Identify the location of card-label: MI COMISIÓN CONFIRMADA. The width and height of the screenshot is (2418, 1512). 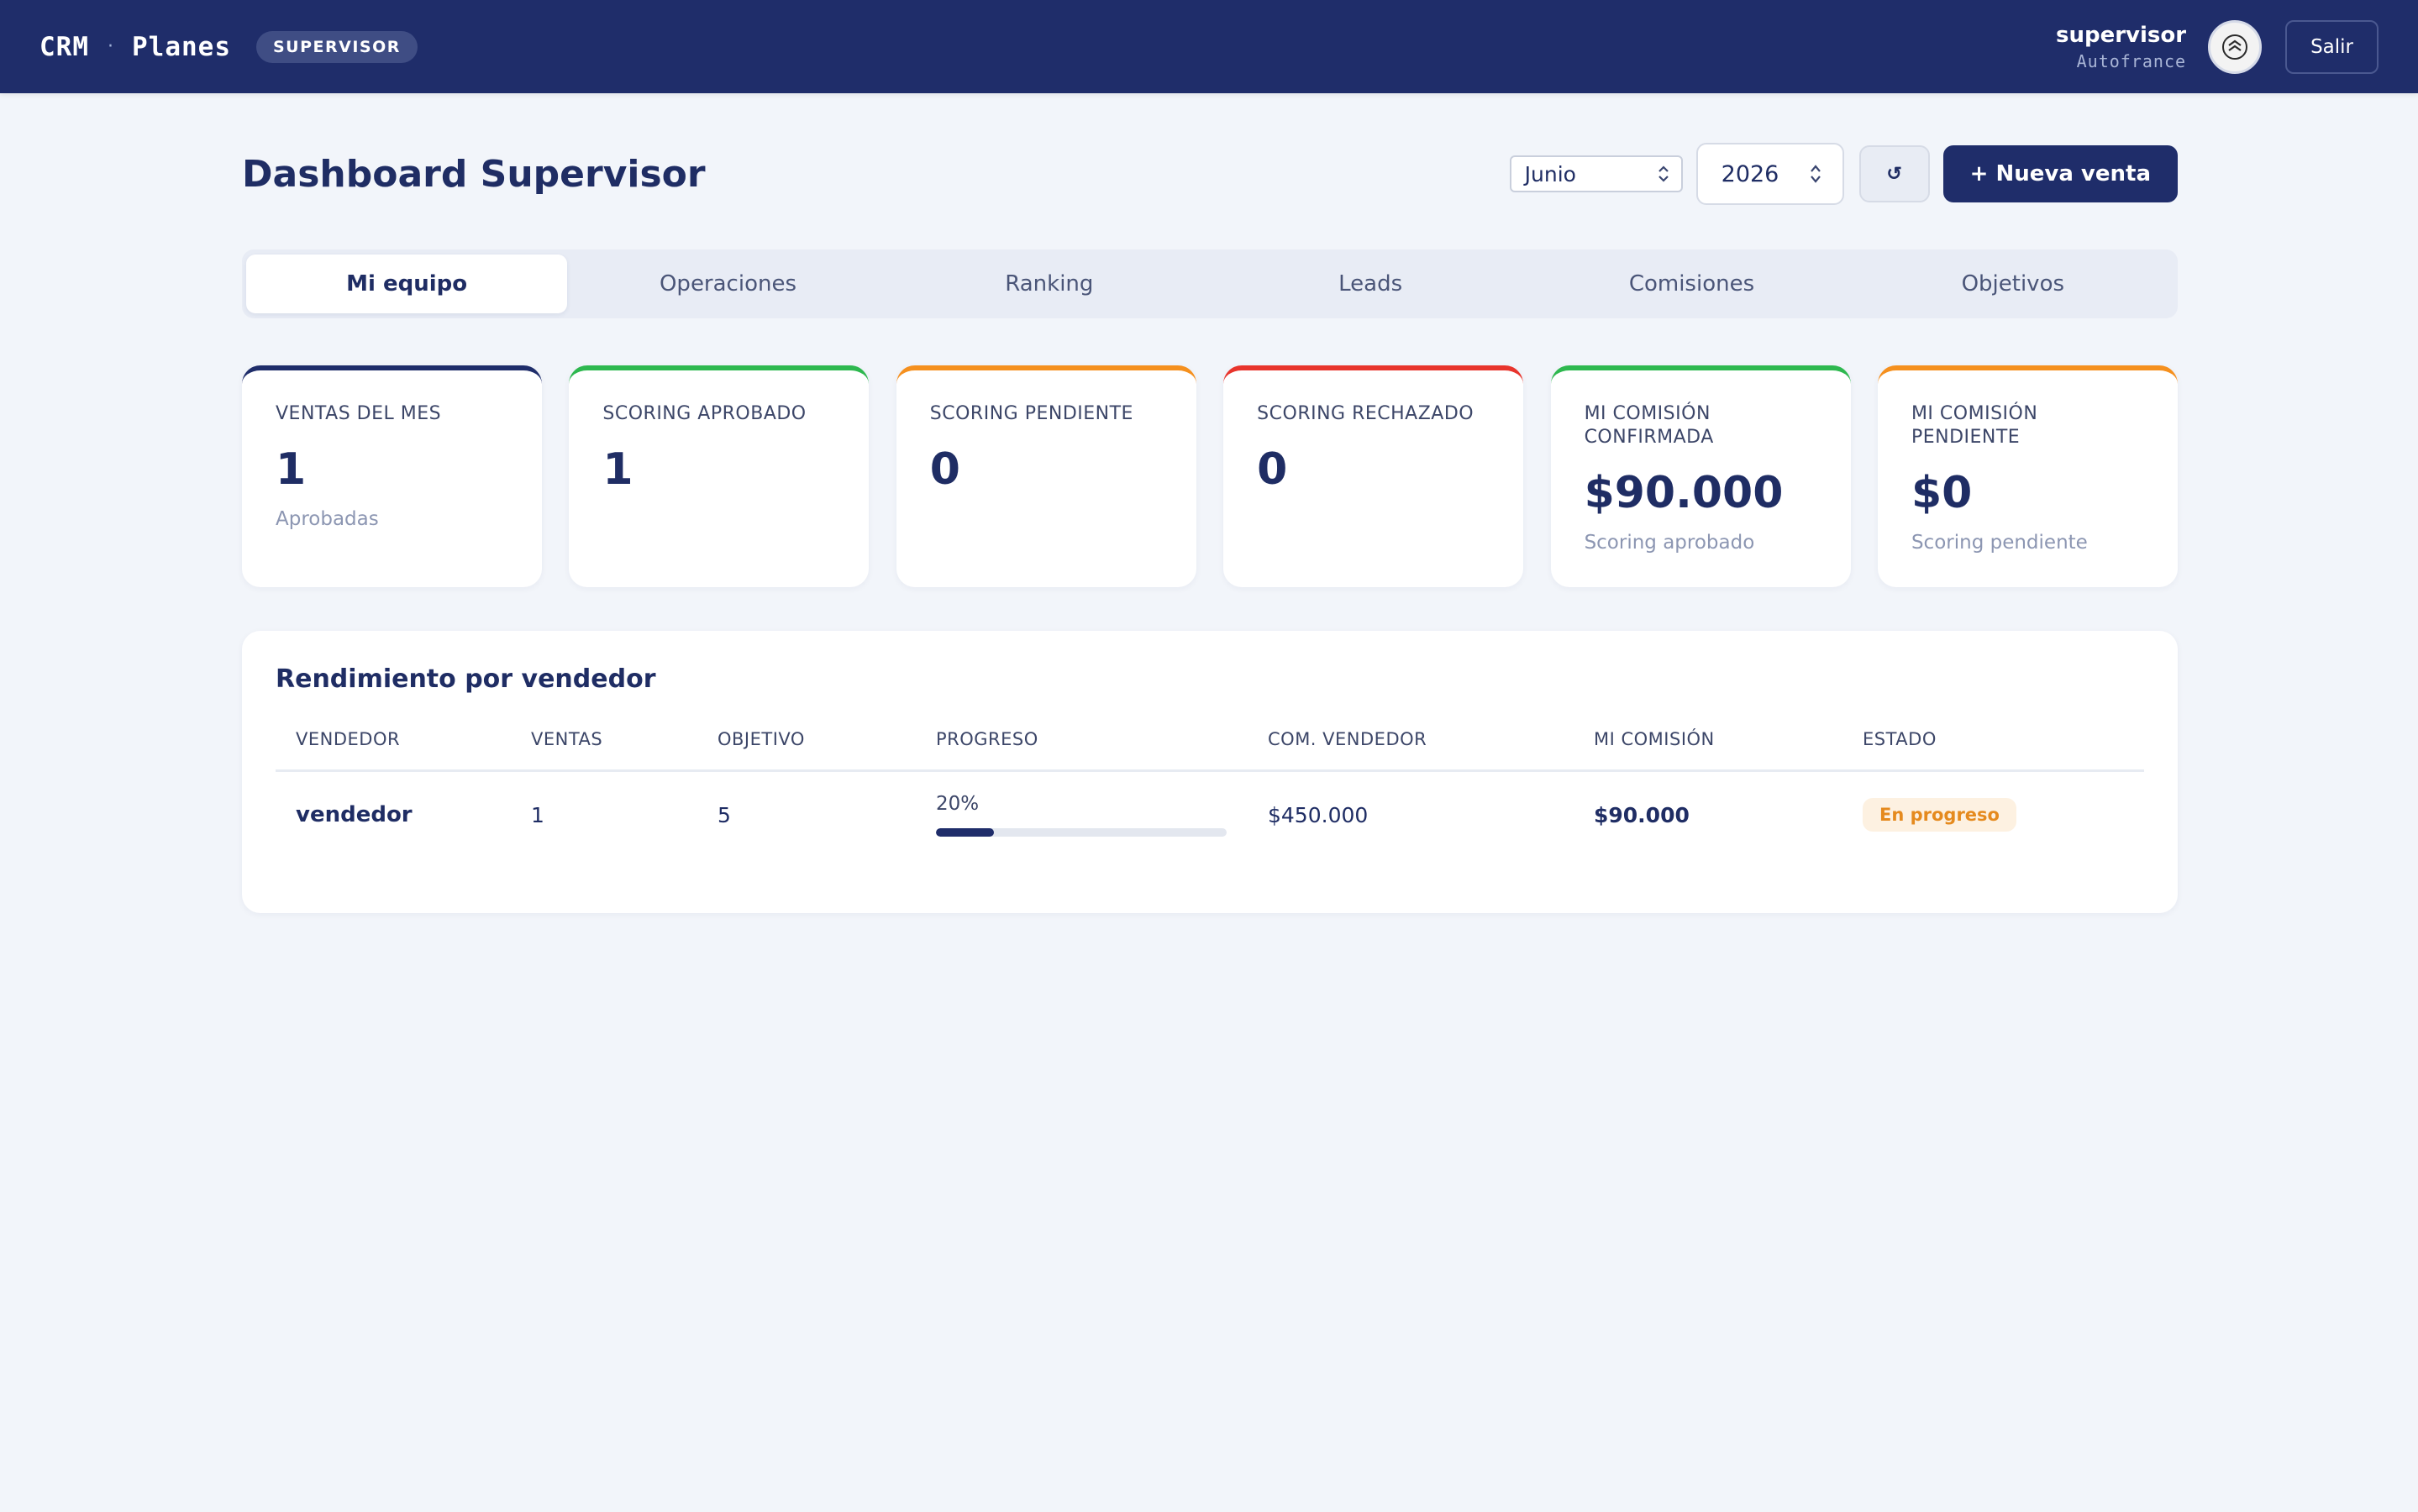
(1649, 425).